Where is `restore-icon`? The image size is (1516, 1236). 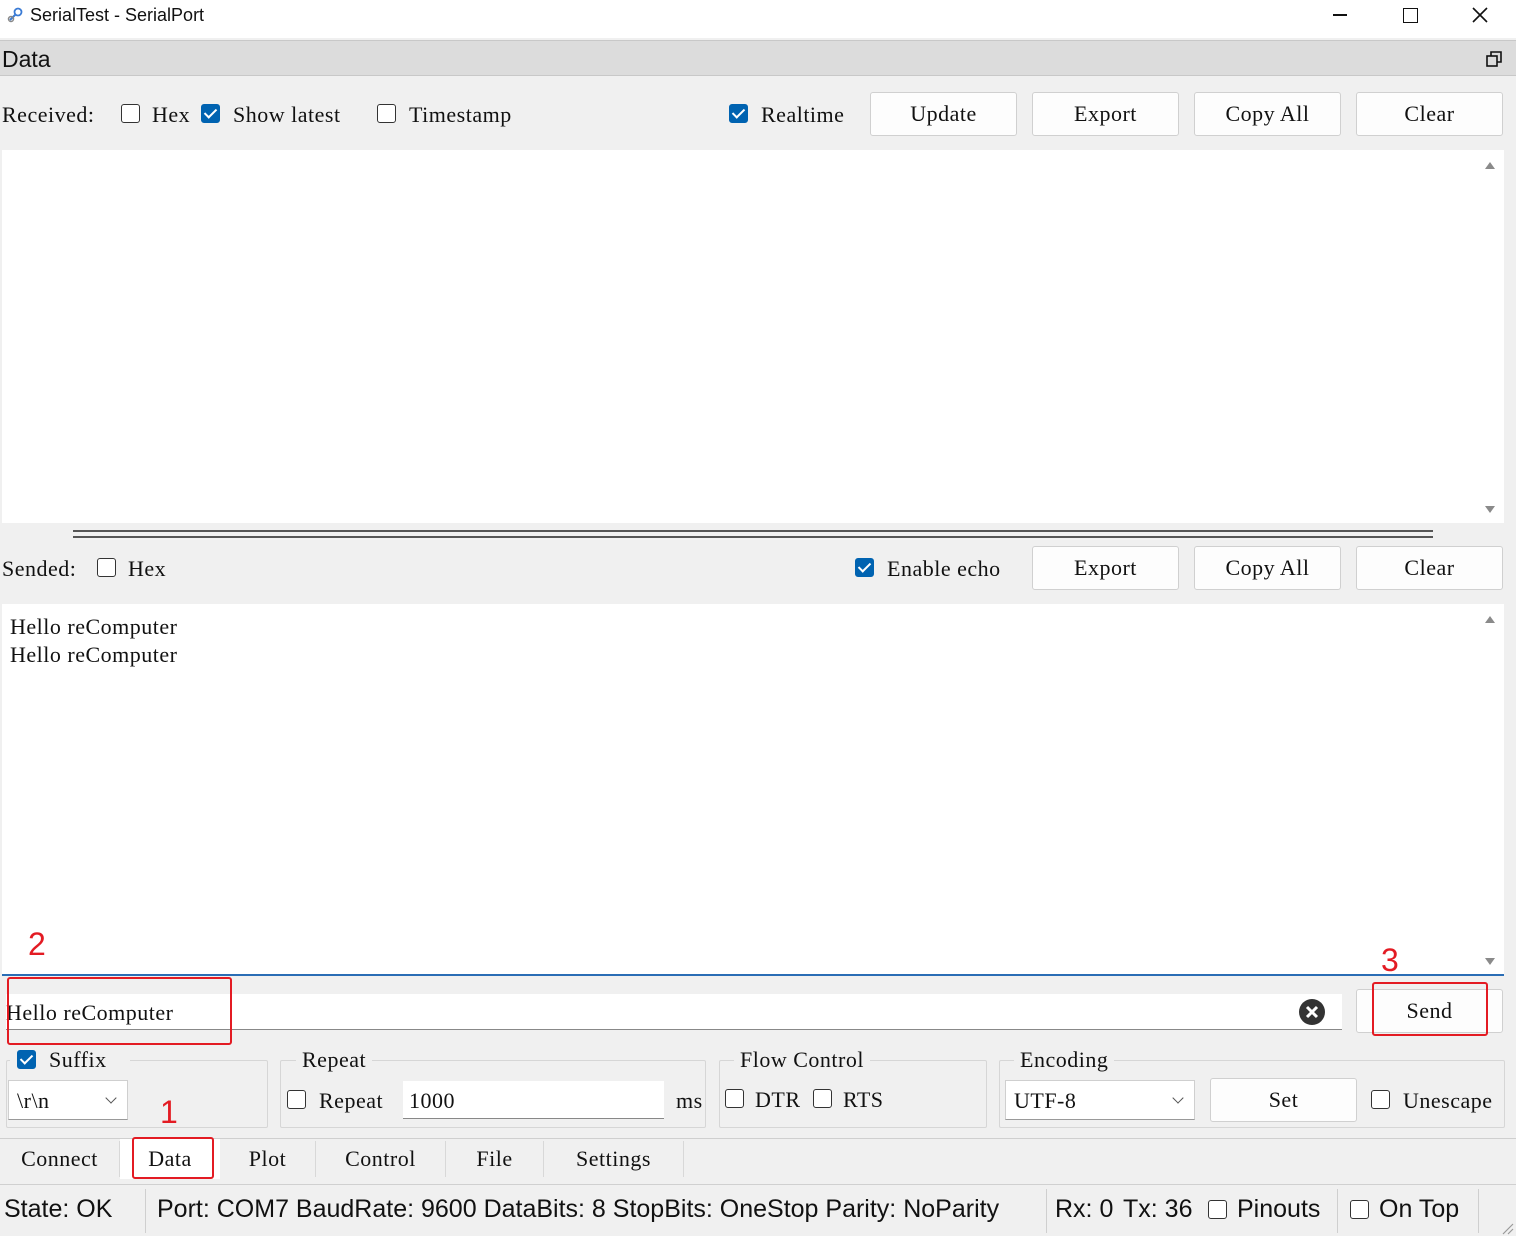
restore-icon is located at coordinates (1494, 59).